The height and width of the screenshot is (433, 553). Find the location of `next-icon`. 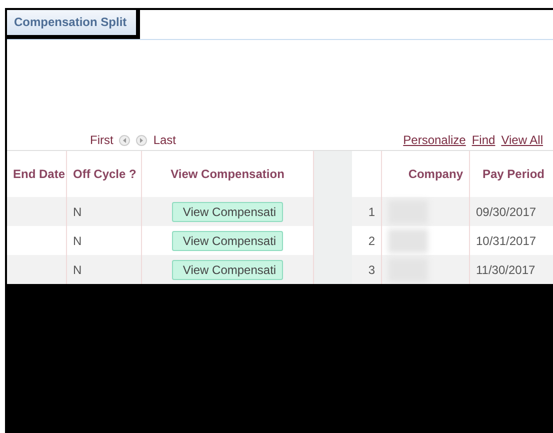

next-icon is located at coordinates (142, 140).